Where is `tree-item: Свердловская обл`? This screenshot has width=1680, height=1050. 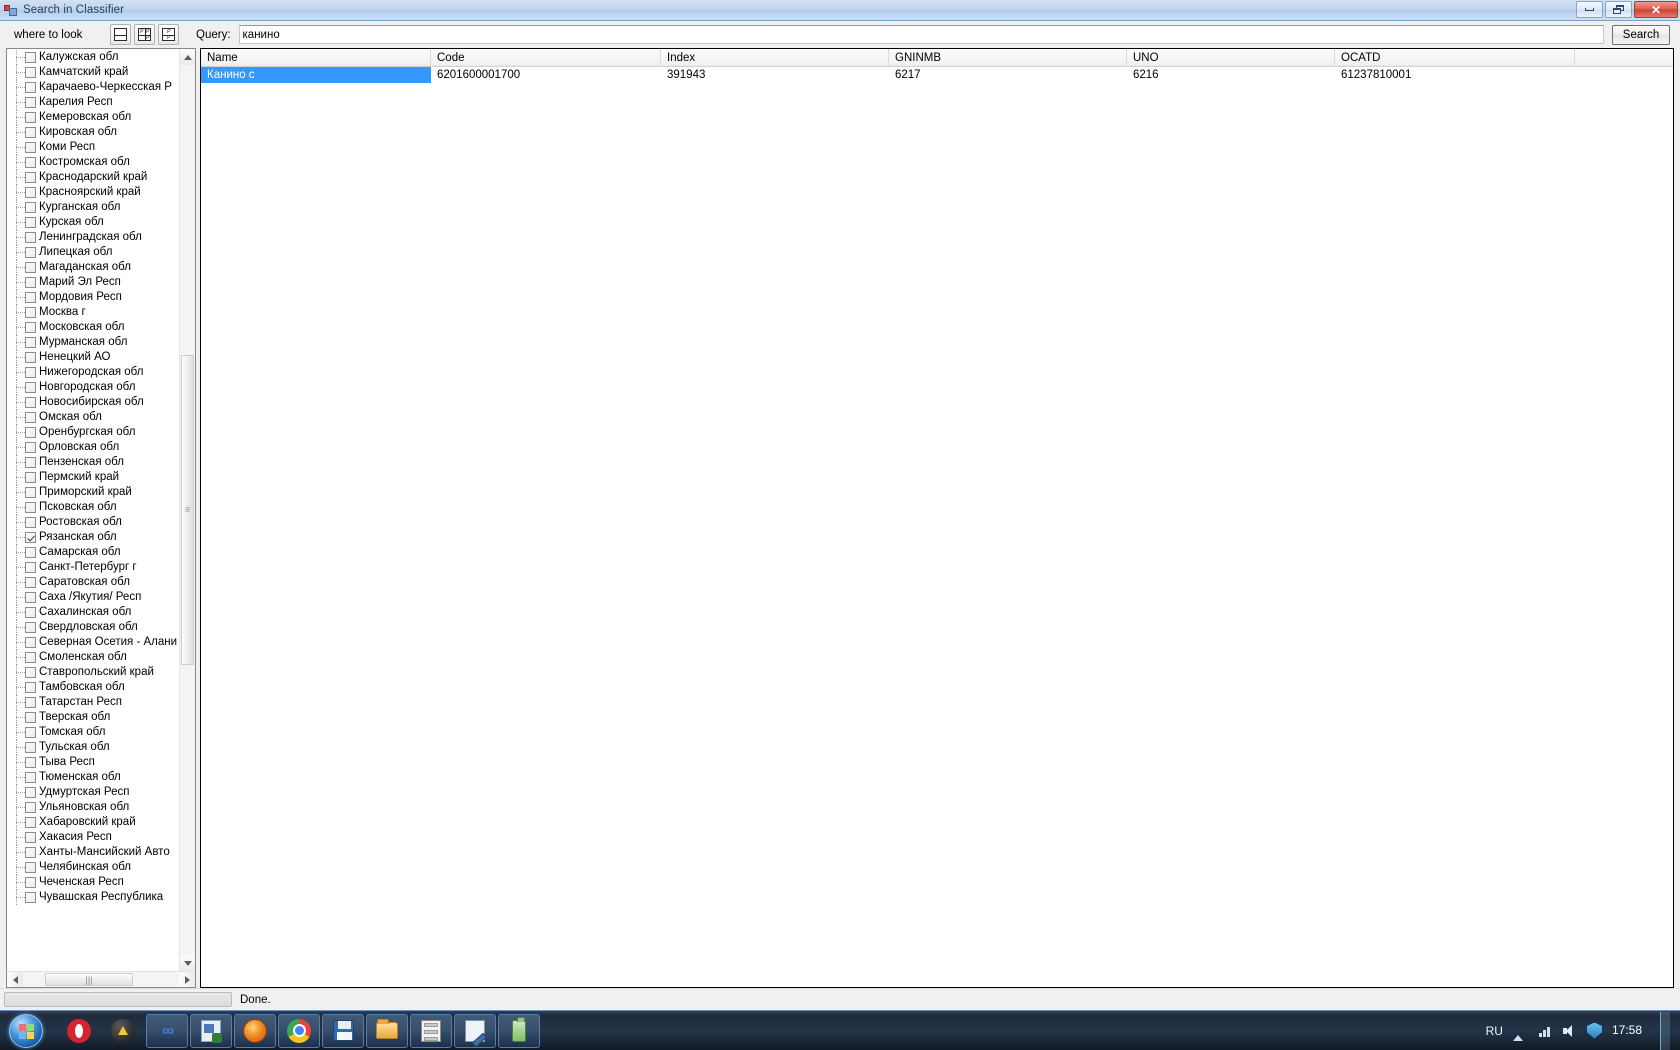 tree-item: Свердловская обл is located at coordinates (93, 627).